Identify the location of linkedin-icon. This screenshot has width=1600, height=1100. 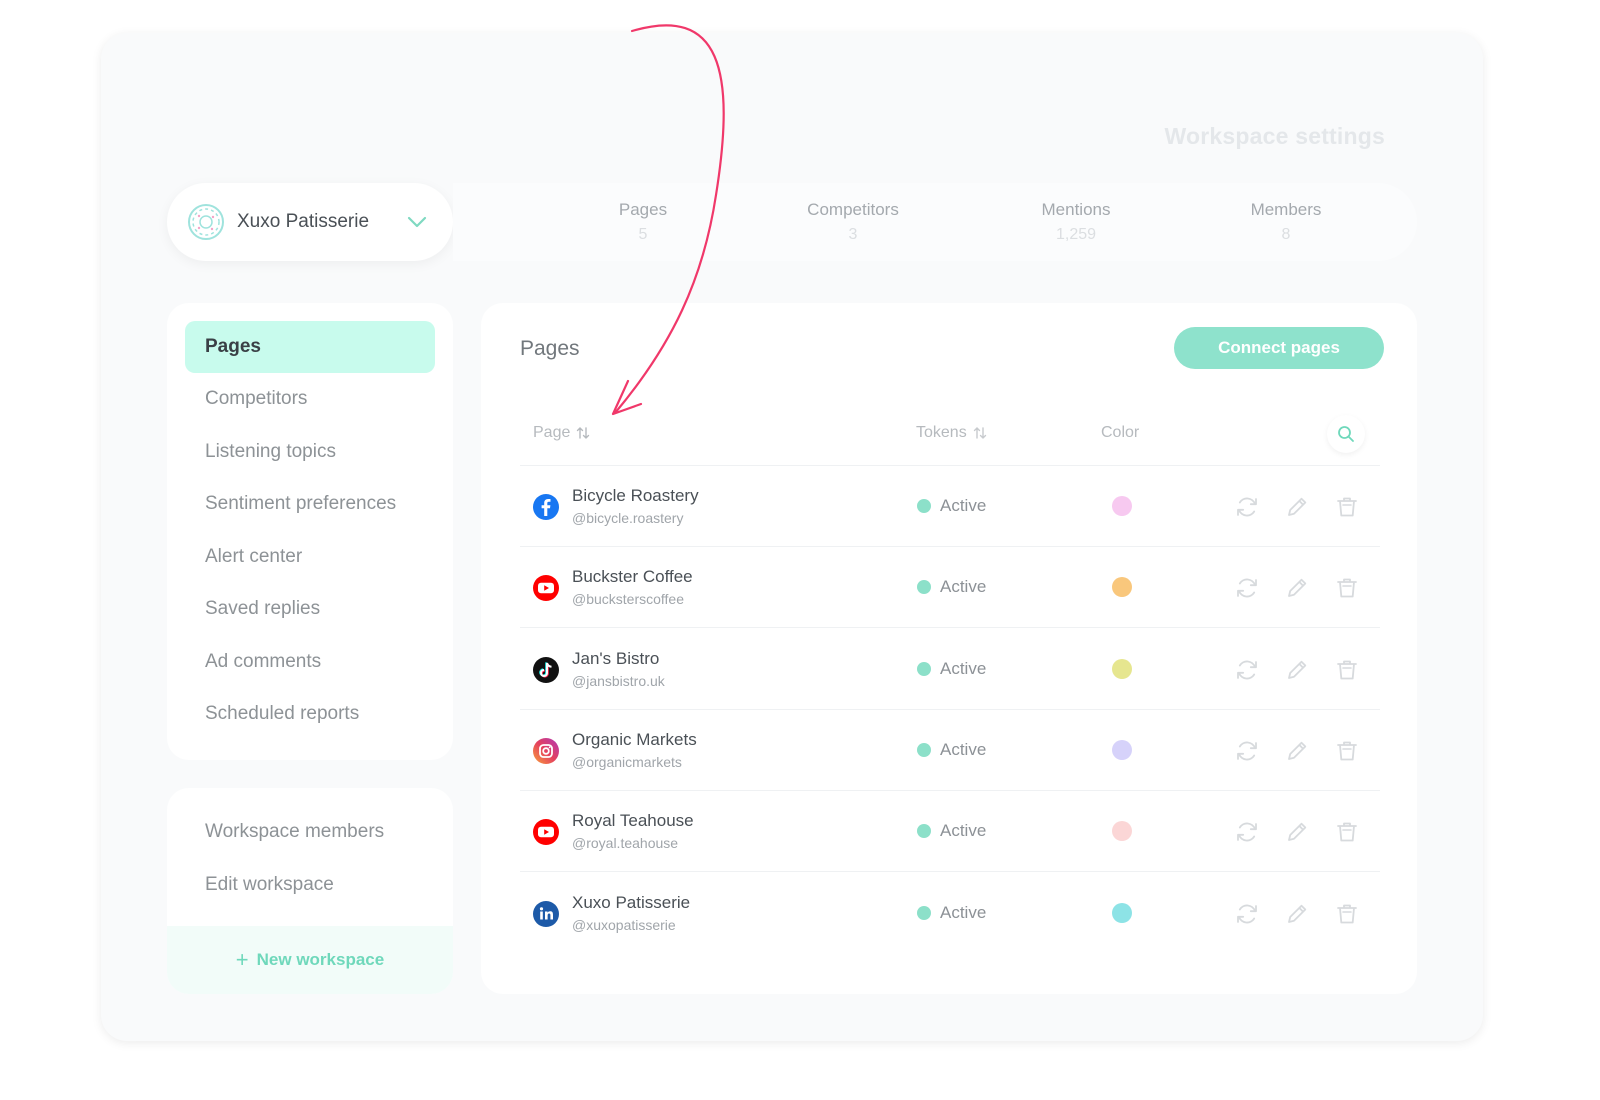
(546, 914).